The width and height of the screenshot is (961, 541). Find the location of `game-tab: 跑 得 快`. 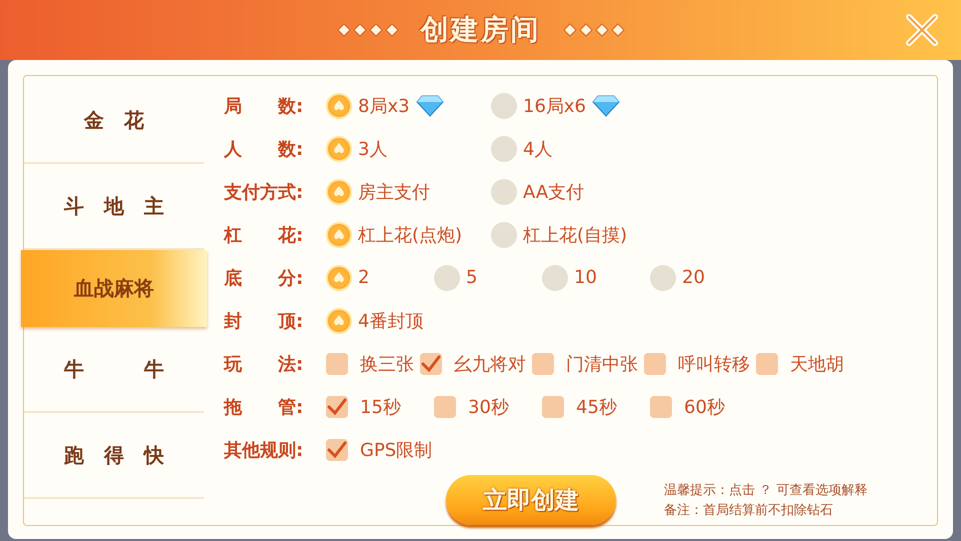

game-tab: 跑 得 快 is located at coordinates (114, 456).